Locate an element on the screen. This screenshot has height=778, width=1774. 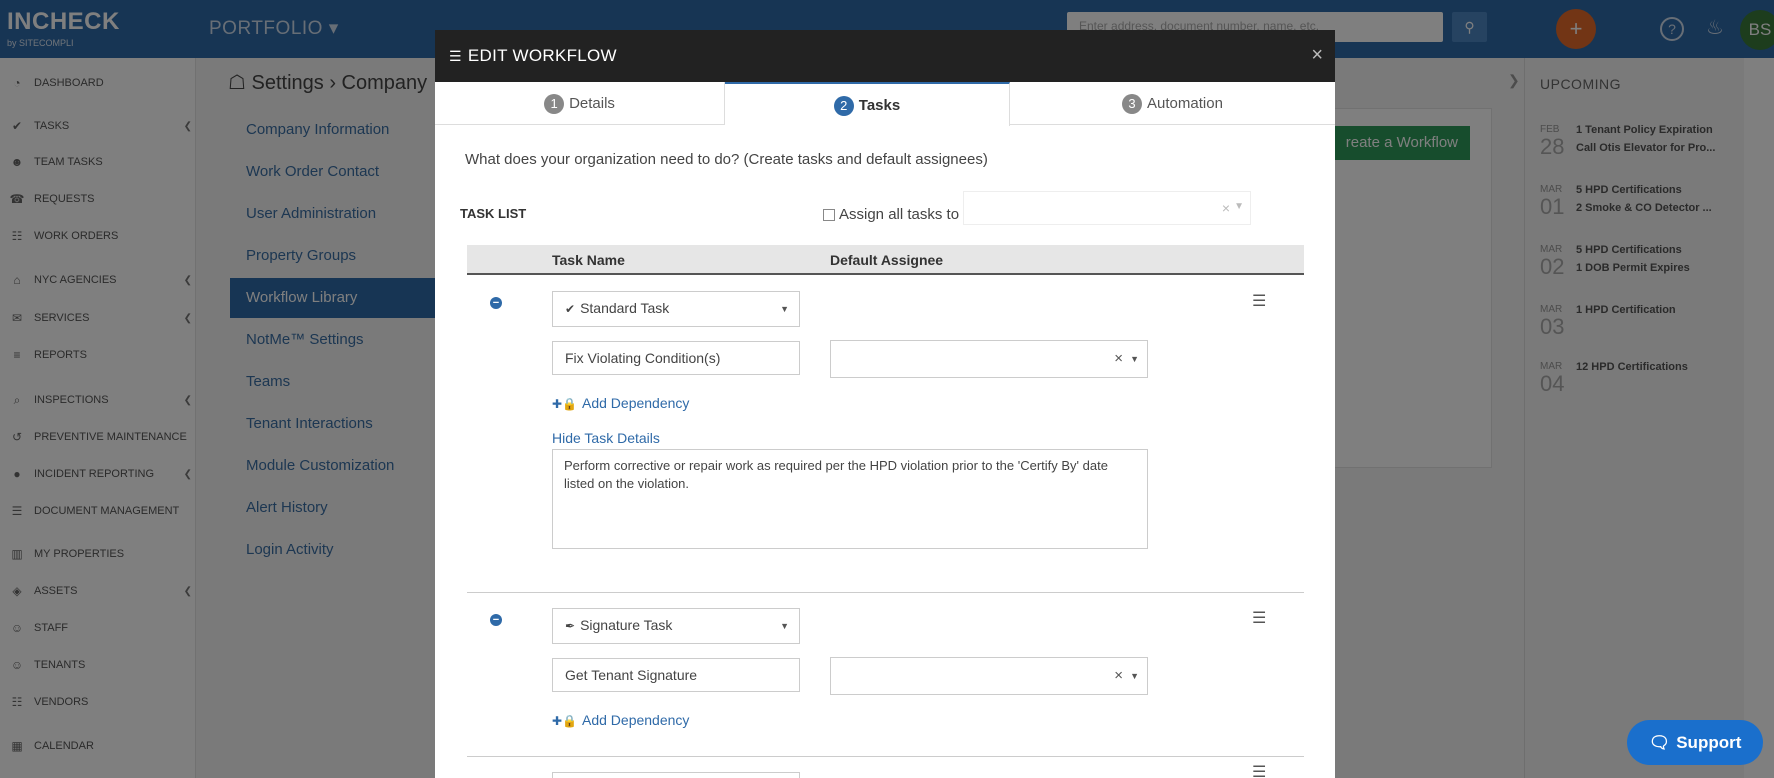
tab-details: 1 Details is located at coordinates (580, 103).